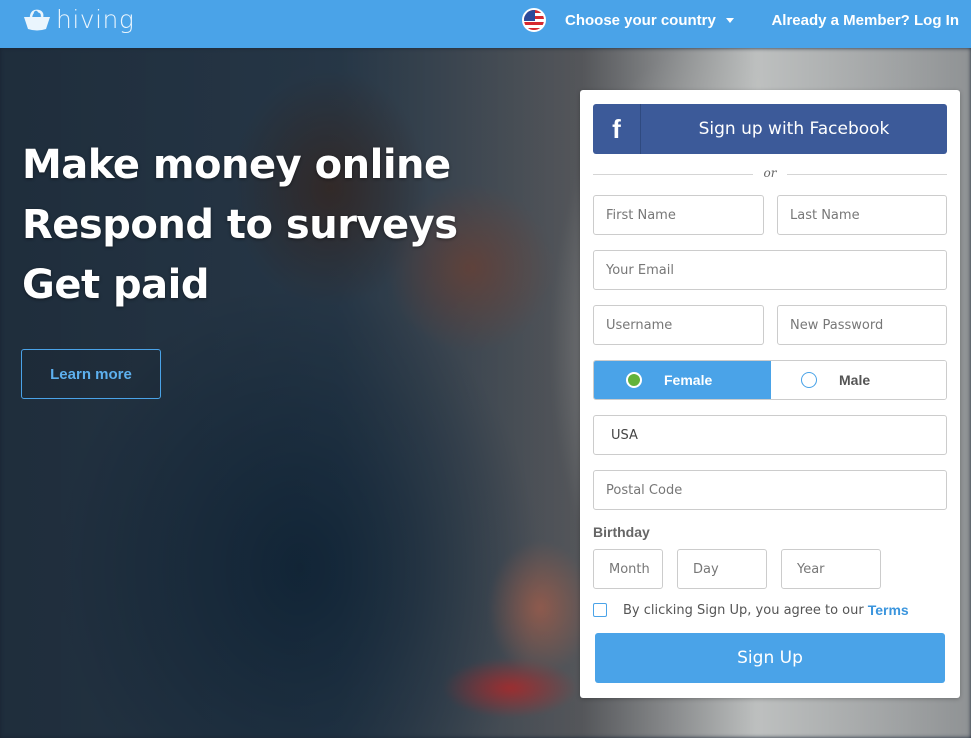 The height and width of the screenshot is (738, 971). Describe the element at coordinates (794, 129) in the screenshot. I see `facebook-signup-label: Sign up with Facebook` at that location.